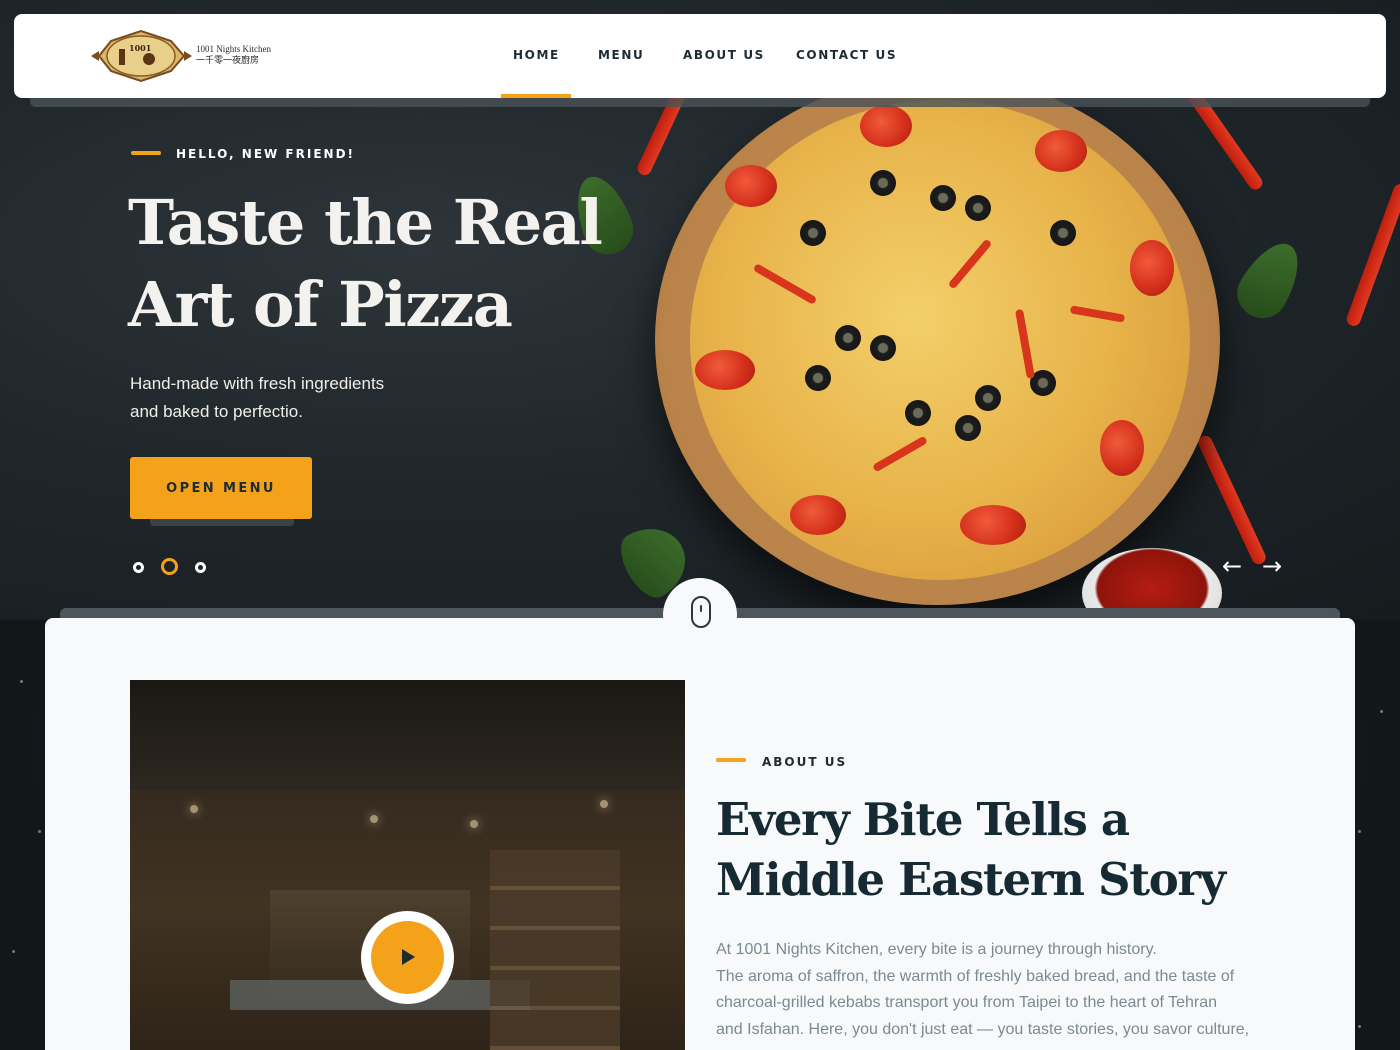 This screenshot has height=1050, width=1400. Describe the element at coordinates (536, 55) in the screenshot. I see `nav-item-home: HOME` at that location.